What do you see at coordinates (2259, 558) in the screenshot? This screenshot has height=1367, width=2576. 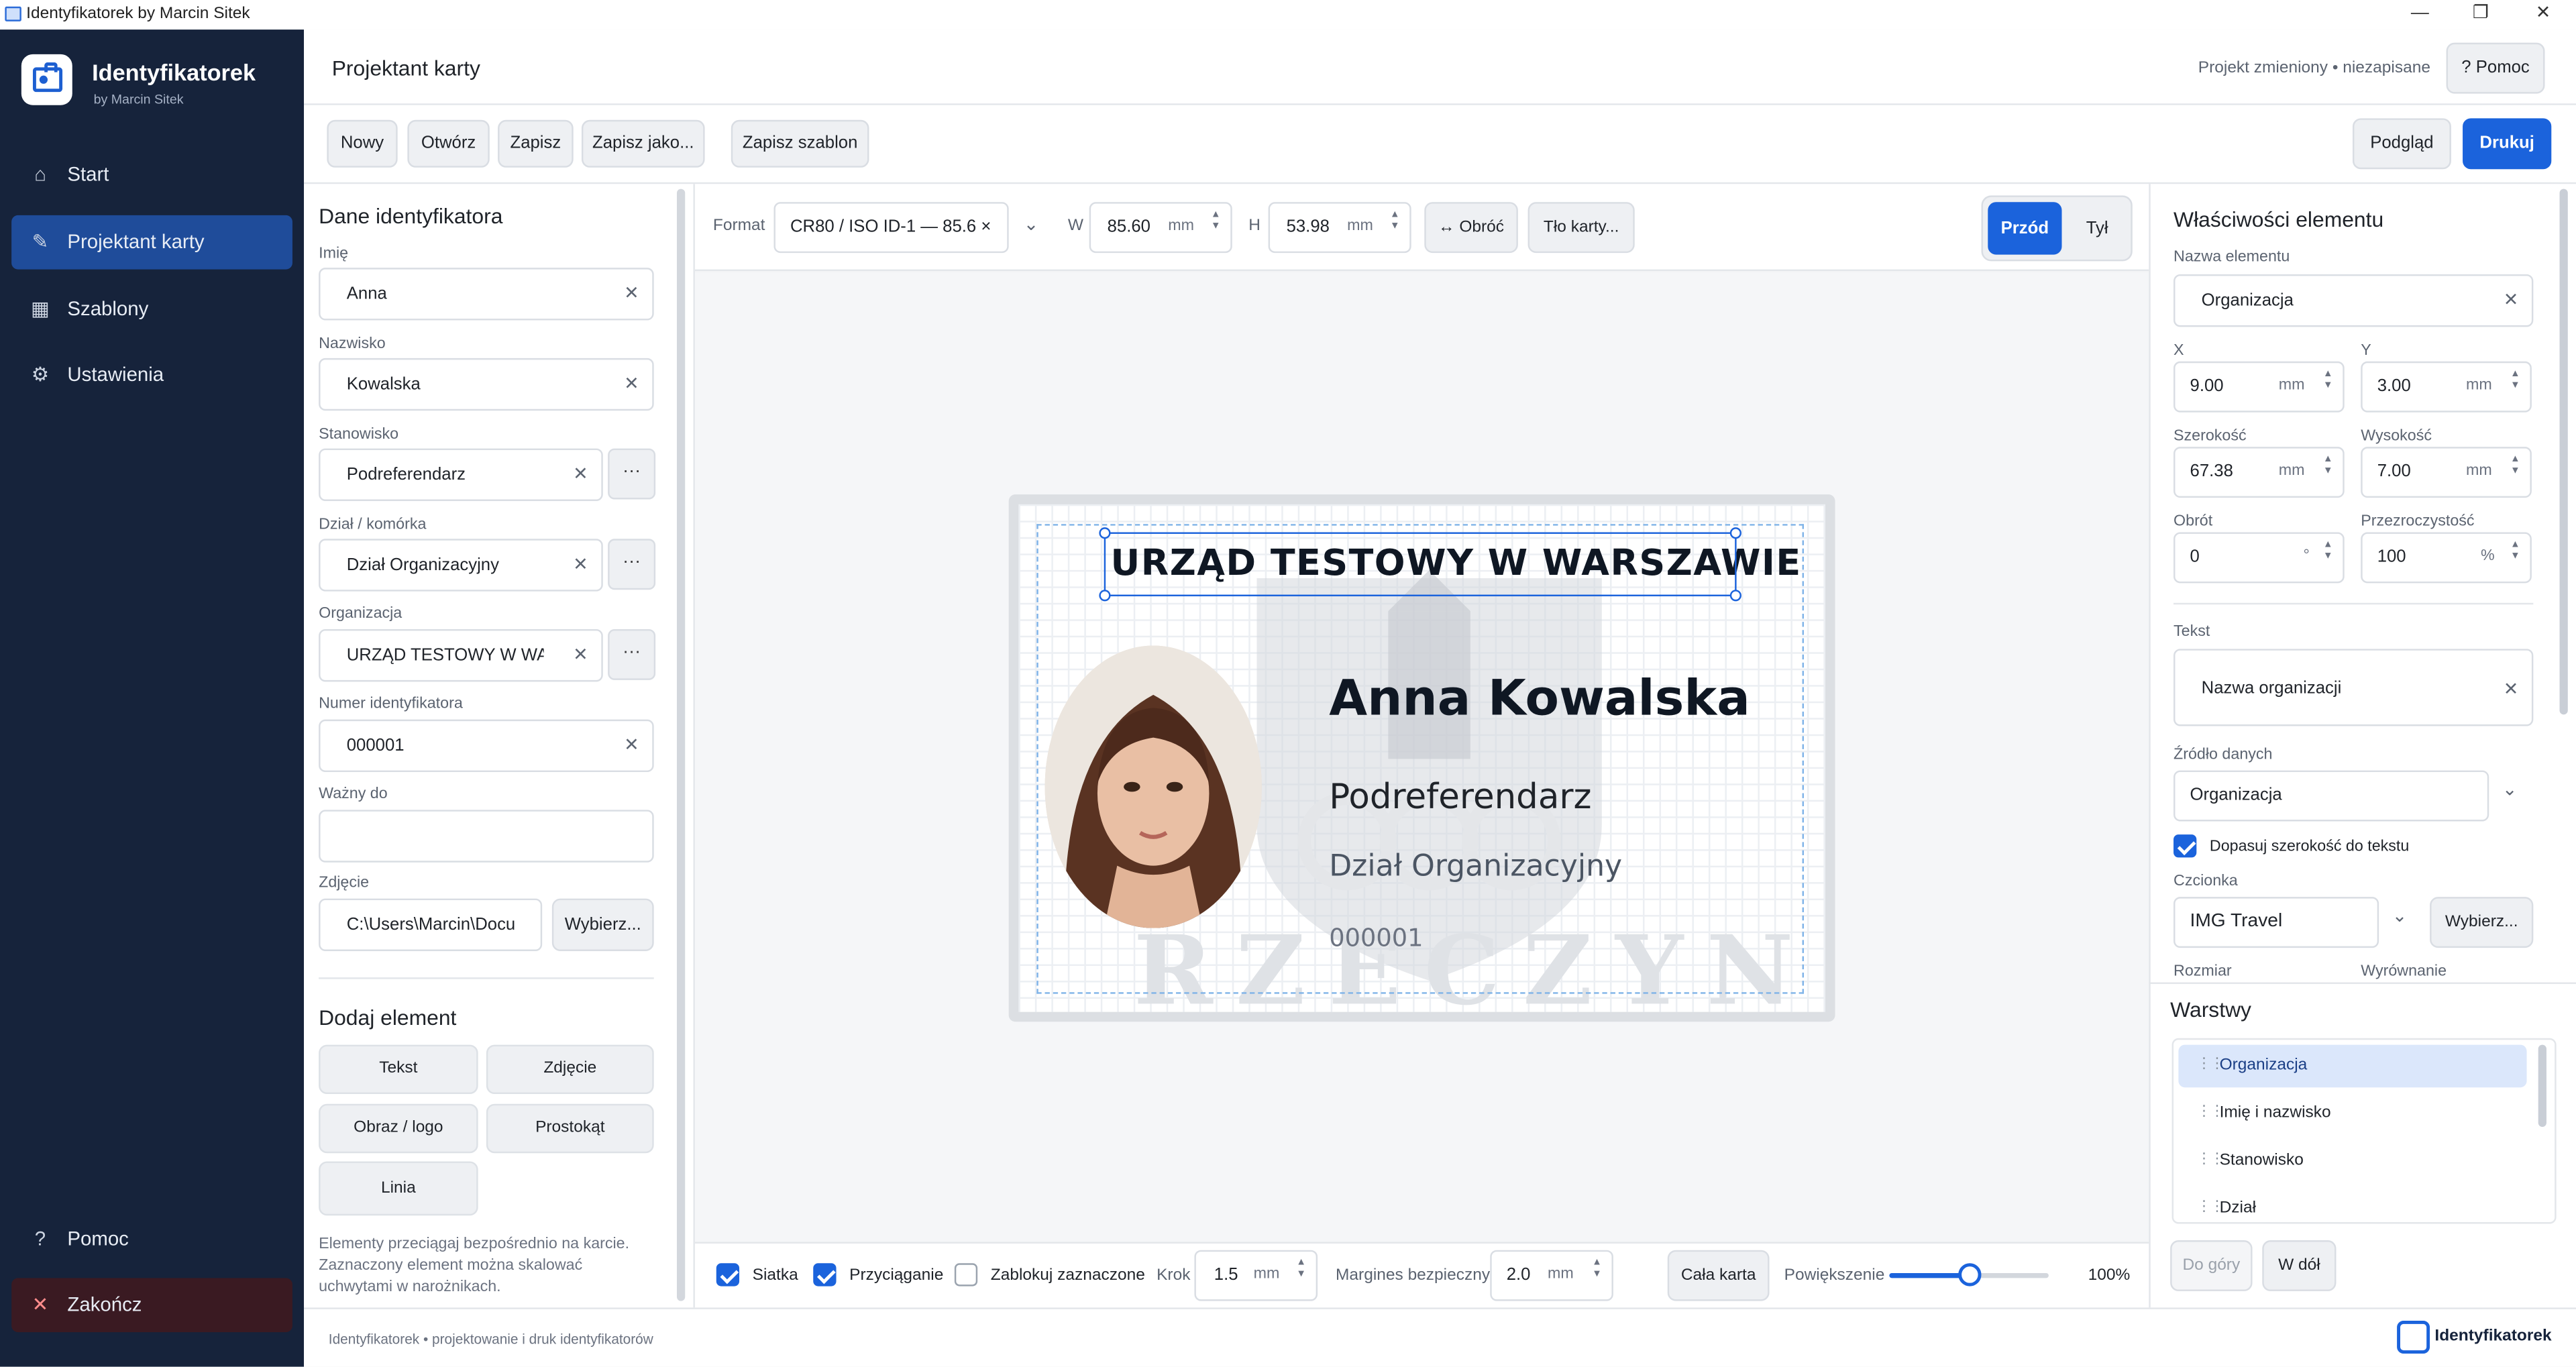 I see `rotation-input: 0 ° ▲ ▼` at bounding box center [2259, 558].